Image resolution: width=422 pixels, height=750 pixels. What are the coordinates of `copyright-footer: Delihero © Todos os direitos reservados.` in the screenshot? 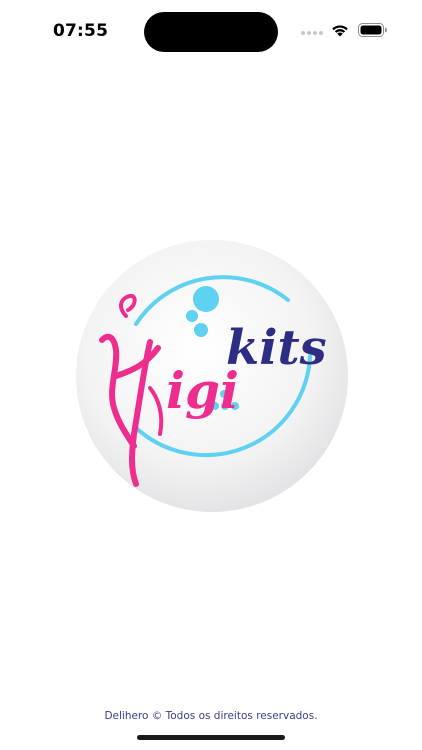 It's located at (211, 716).